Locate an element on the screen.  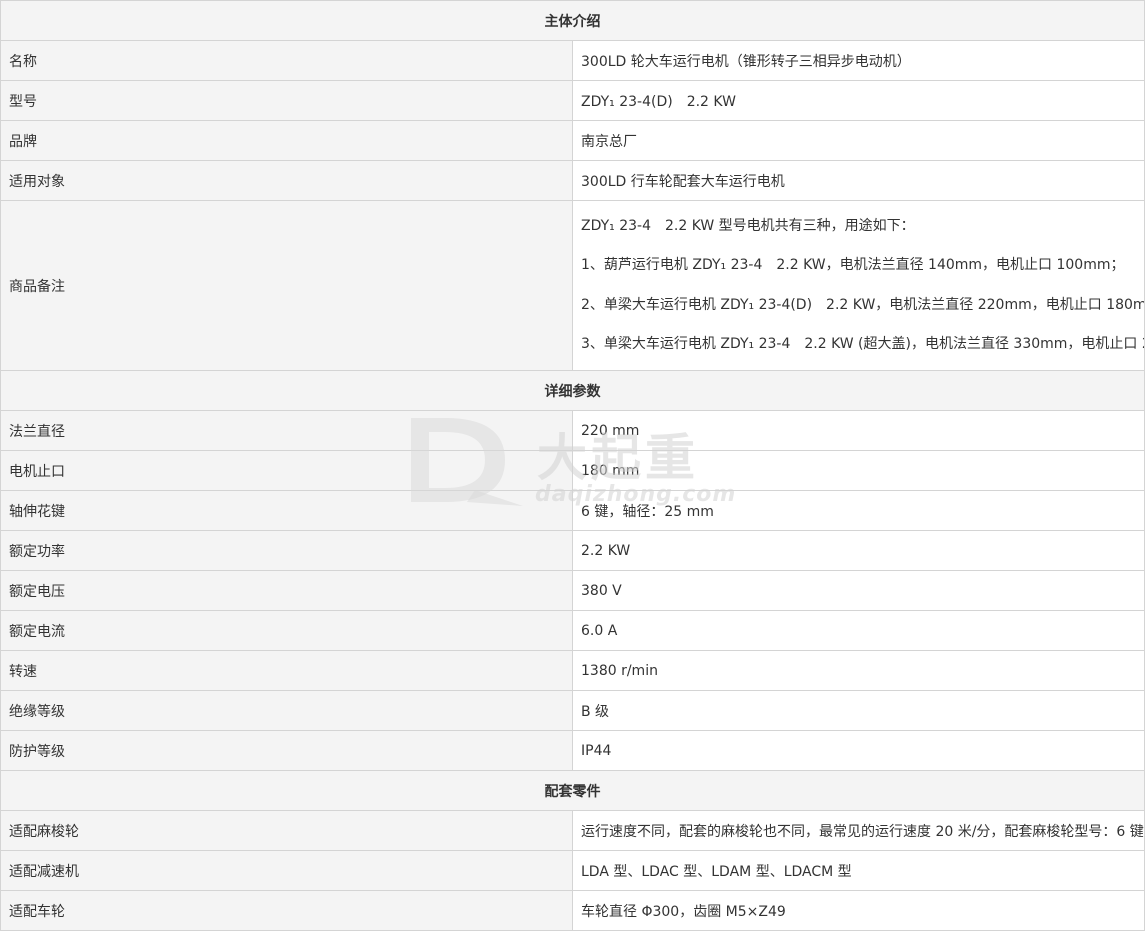
table-row: 绝缘等级 B 级 is located at coordinates (572, 710).